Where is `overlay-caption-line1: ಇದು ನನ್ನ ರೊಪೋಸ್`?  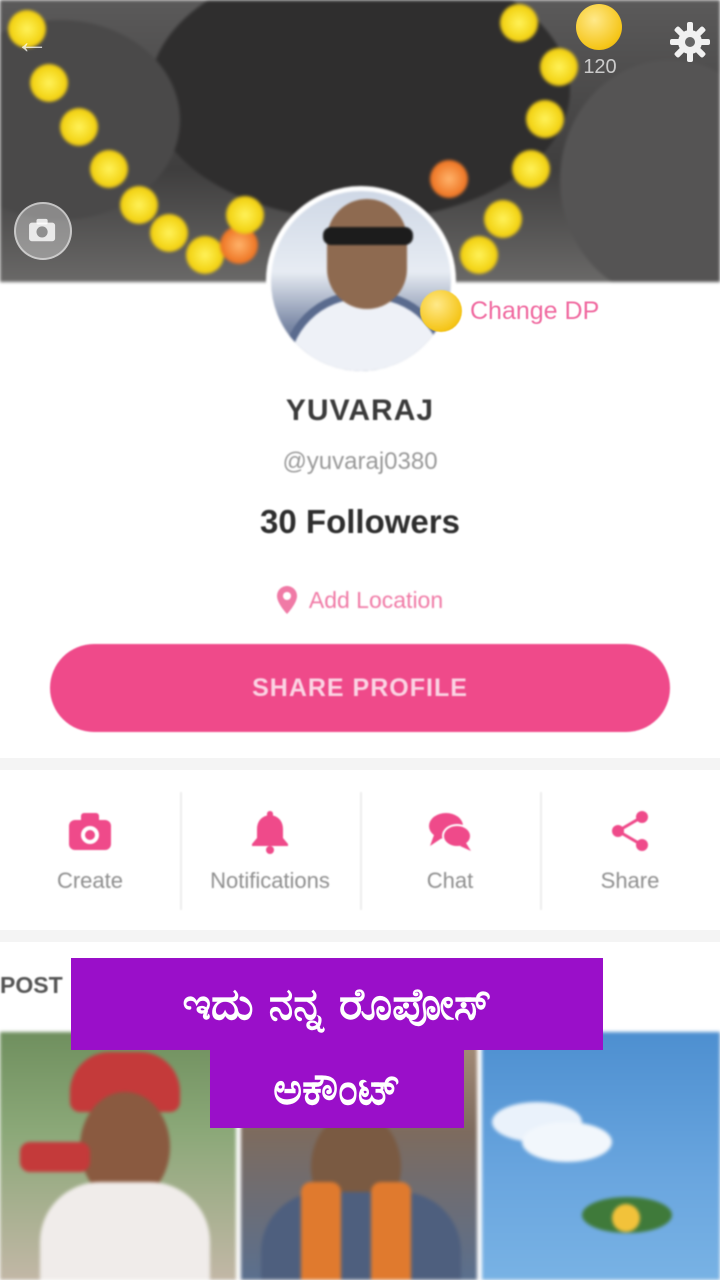
overlay-caption-line1: ಇದು ನನ್ನ ರೊಪೋಸ್ is located at coordinates (337, 1004).